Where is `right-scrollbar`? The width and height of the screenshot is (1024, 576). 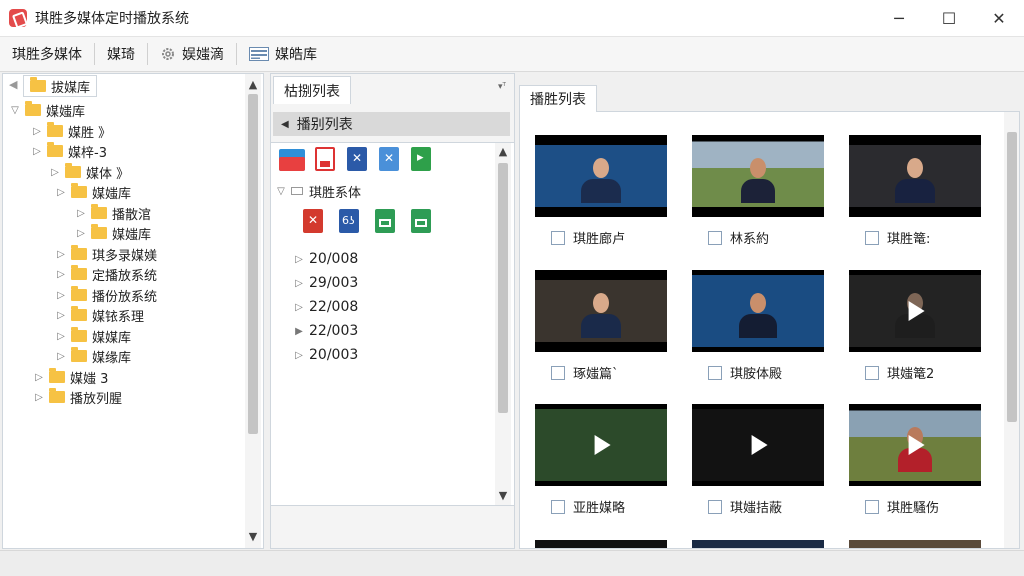 right-scrollbar is located at coordinates (1011, 330).